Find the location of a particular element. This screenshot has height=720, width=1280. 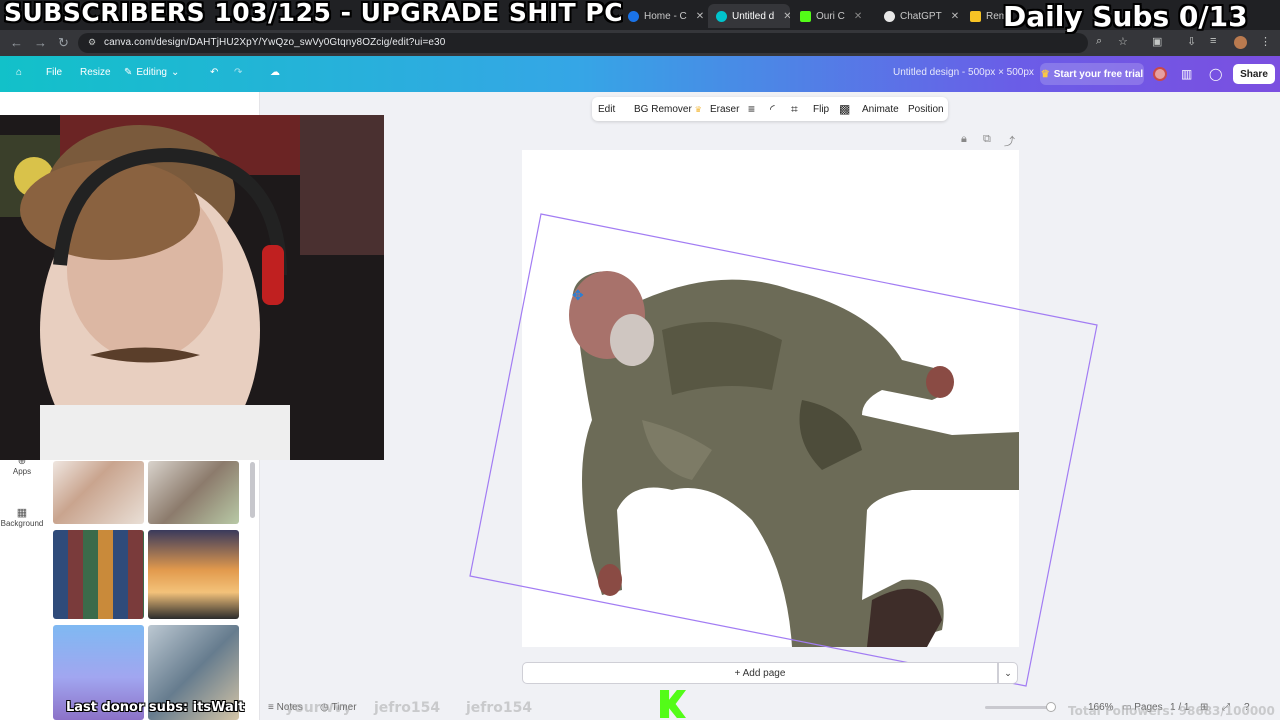

daily-subs-overlay: Daily Subs 0/13 is located at coordinates (1125, 16).